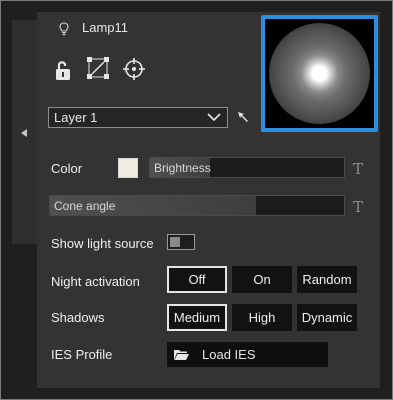  Describe the element at coordinates (175, 242) in the screenshot. I see `toggle-knob` at that location.